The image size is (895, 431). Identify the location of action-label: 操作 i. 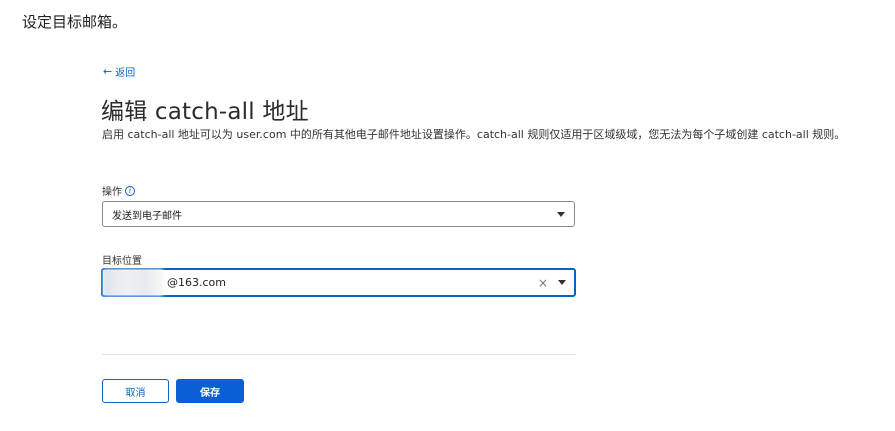
(118, 190).